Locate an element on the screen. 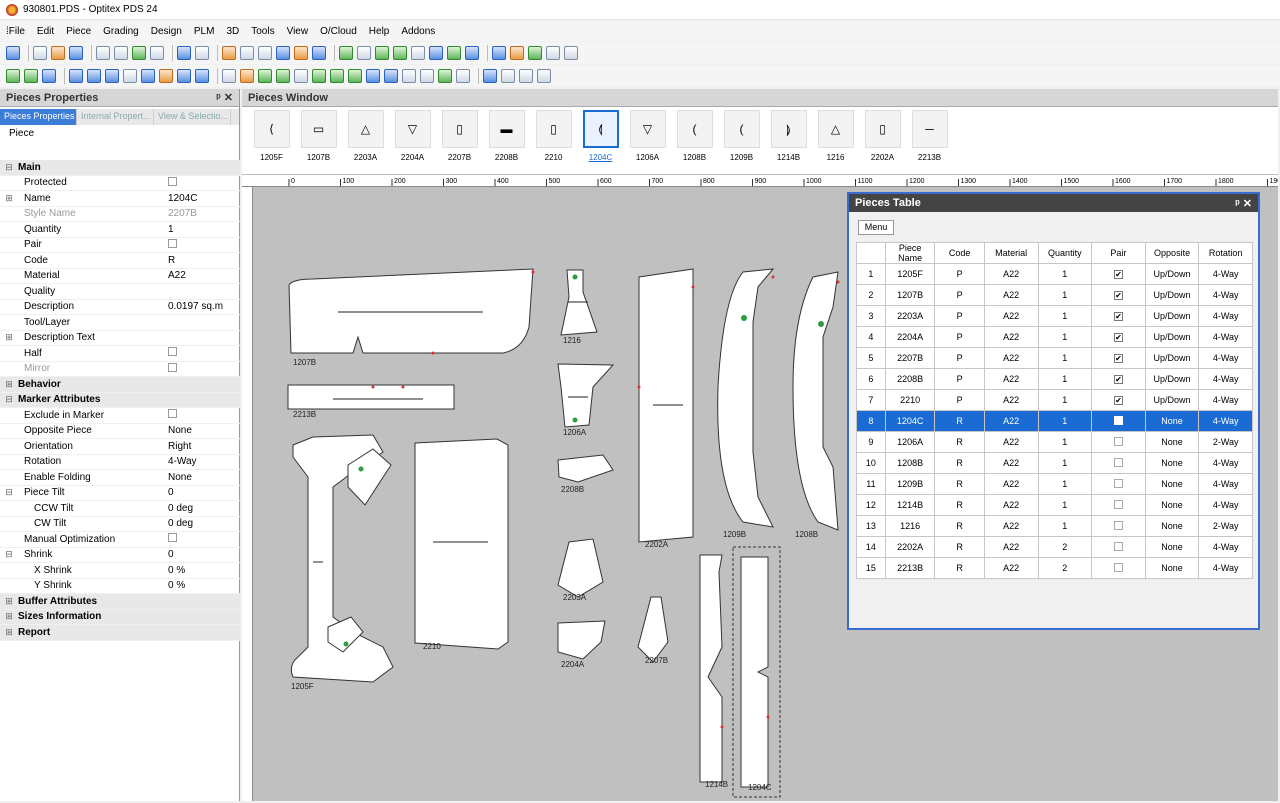 Image resolution: width=1280 pixels, height=803 pixels. menu-button: Menu is located at coordinates (876, 227).